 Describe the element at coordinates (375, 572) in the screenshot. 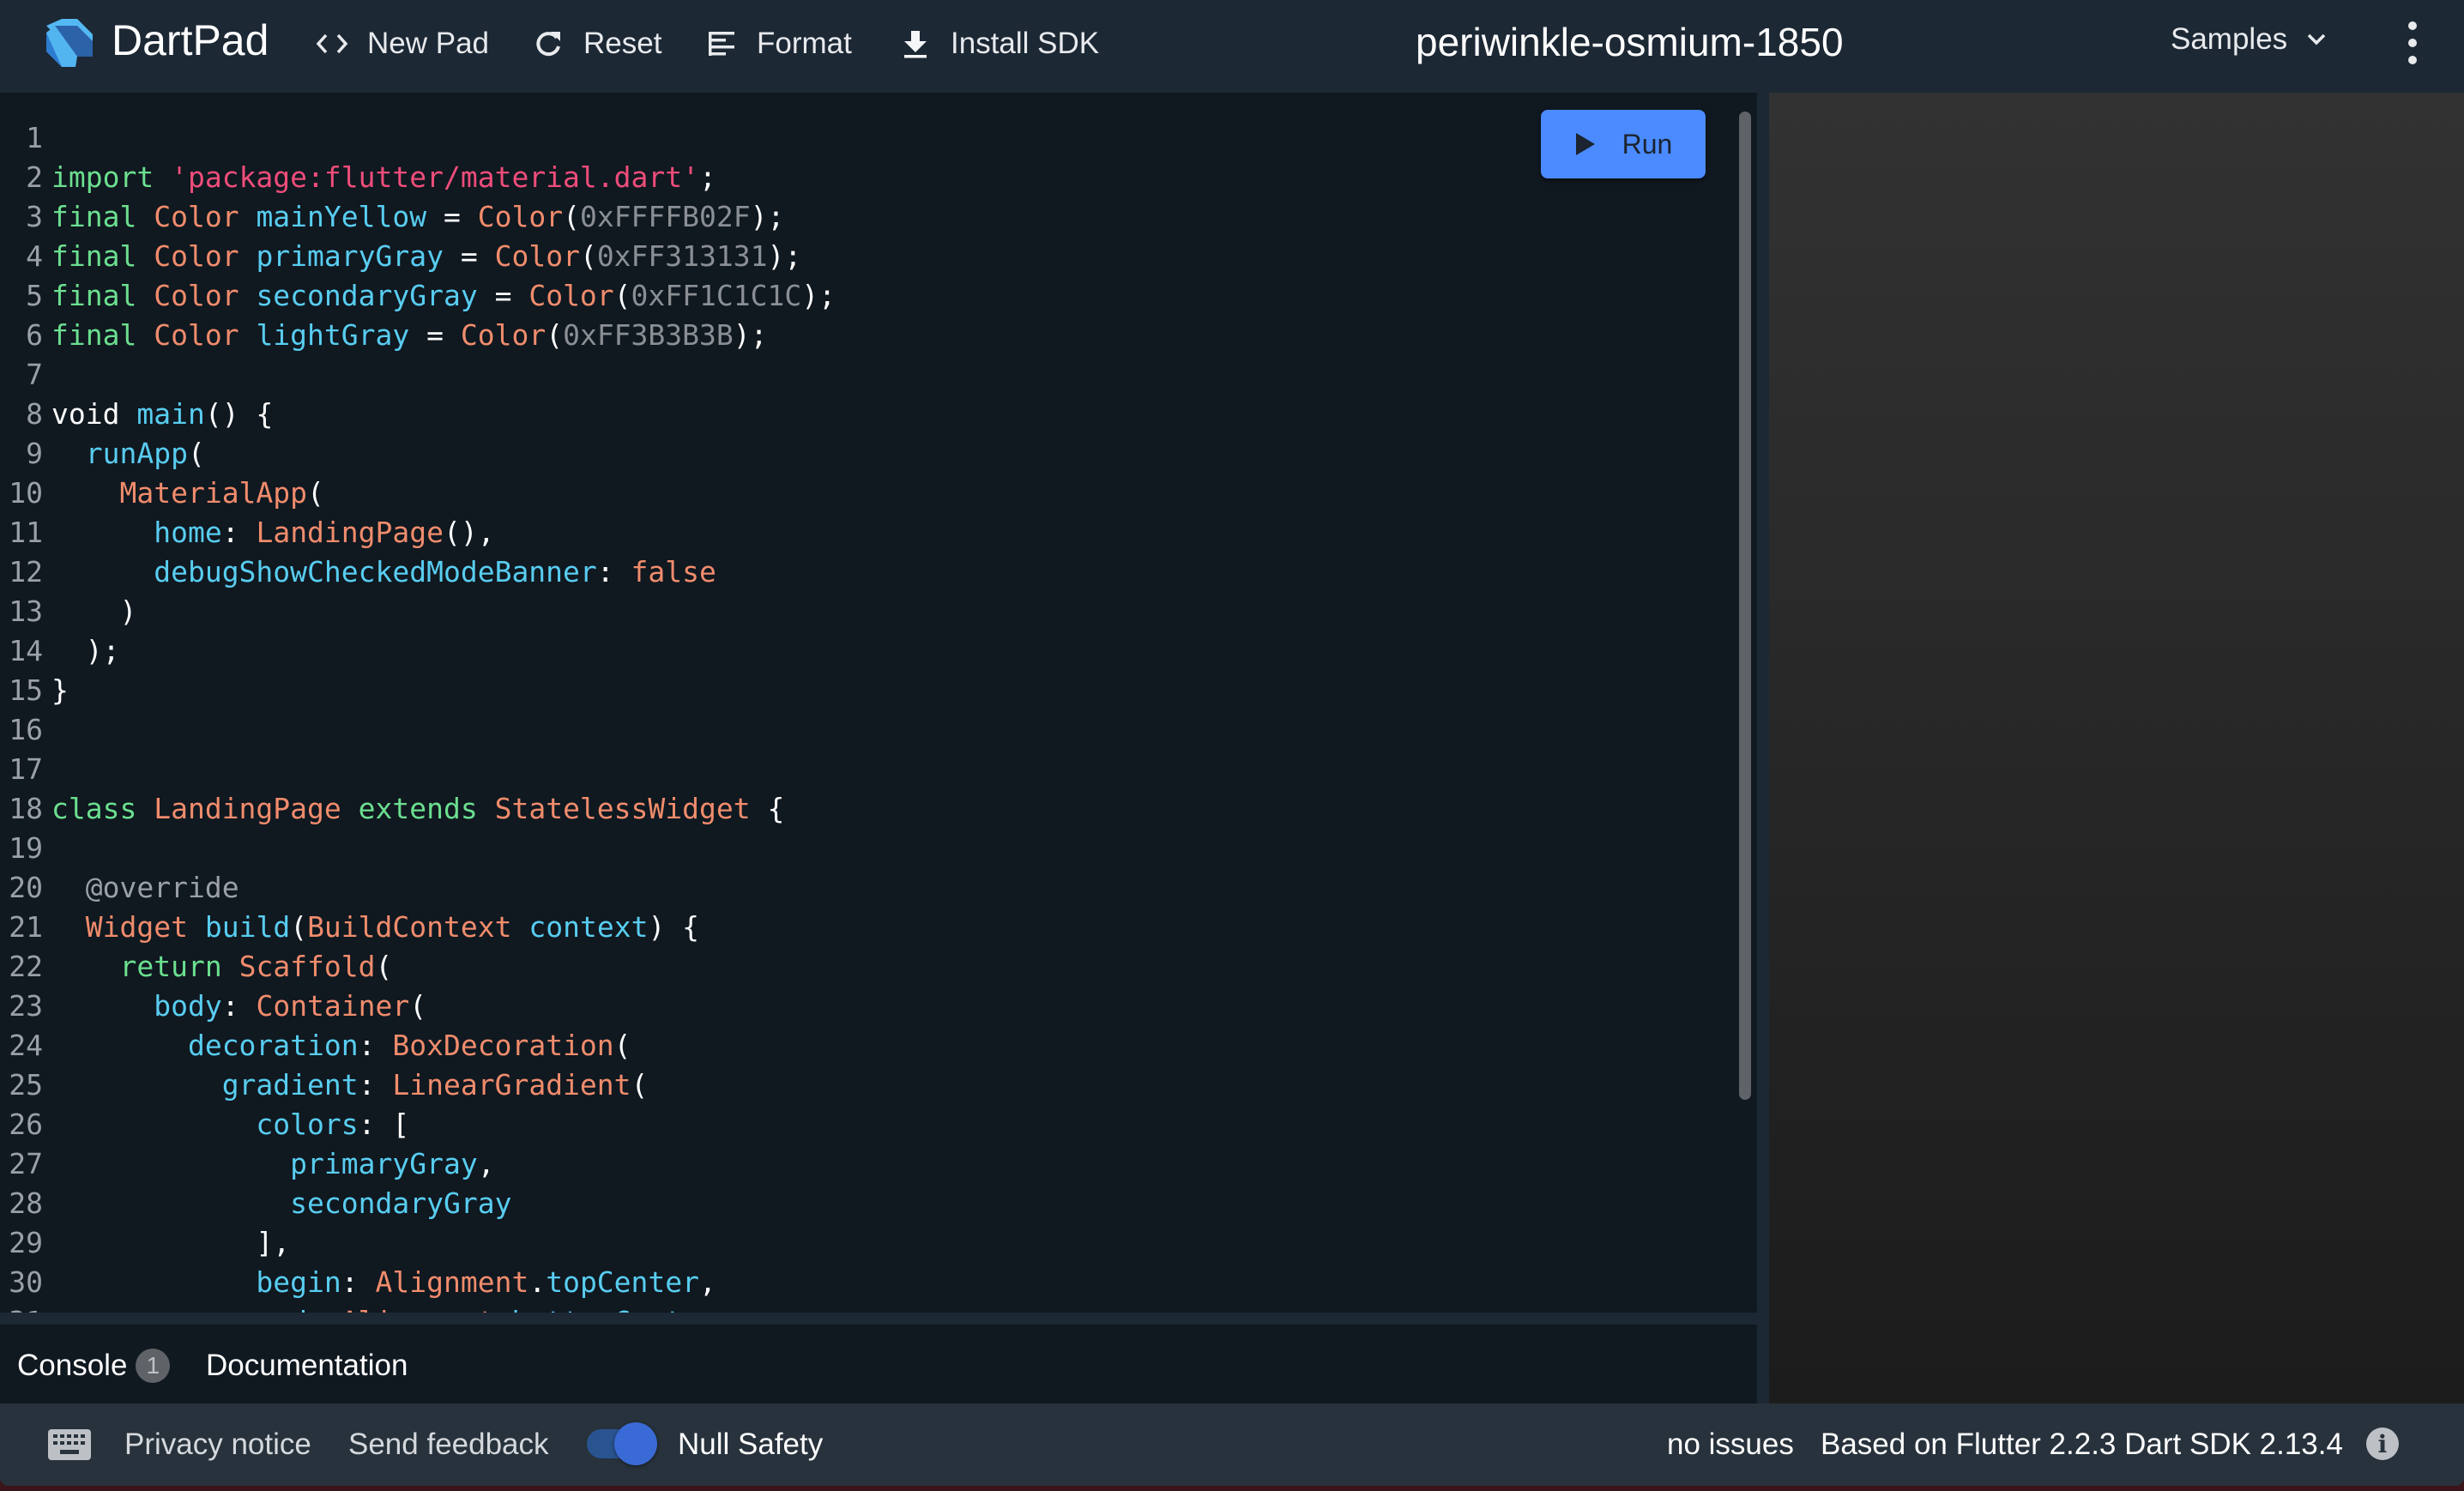

I see `code-token: debugShowCheckedModeBanner` at that location.